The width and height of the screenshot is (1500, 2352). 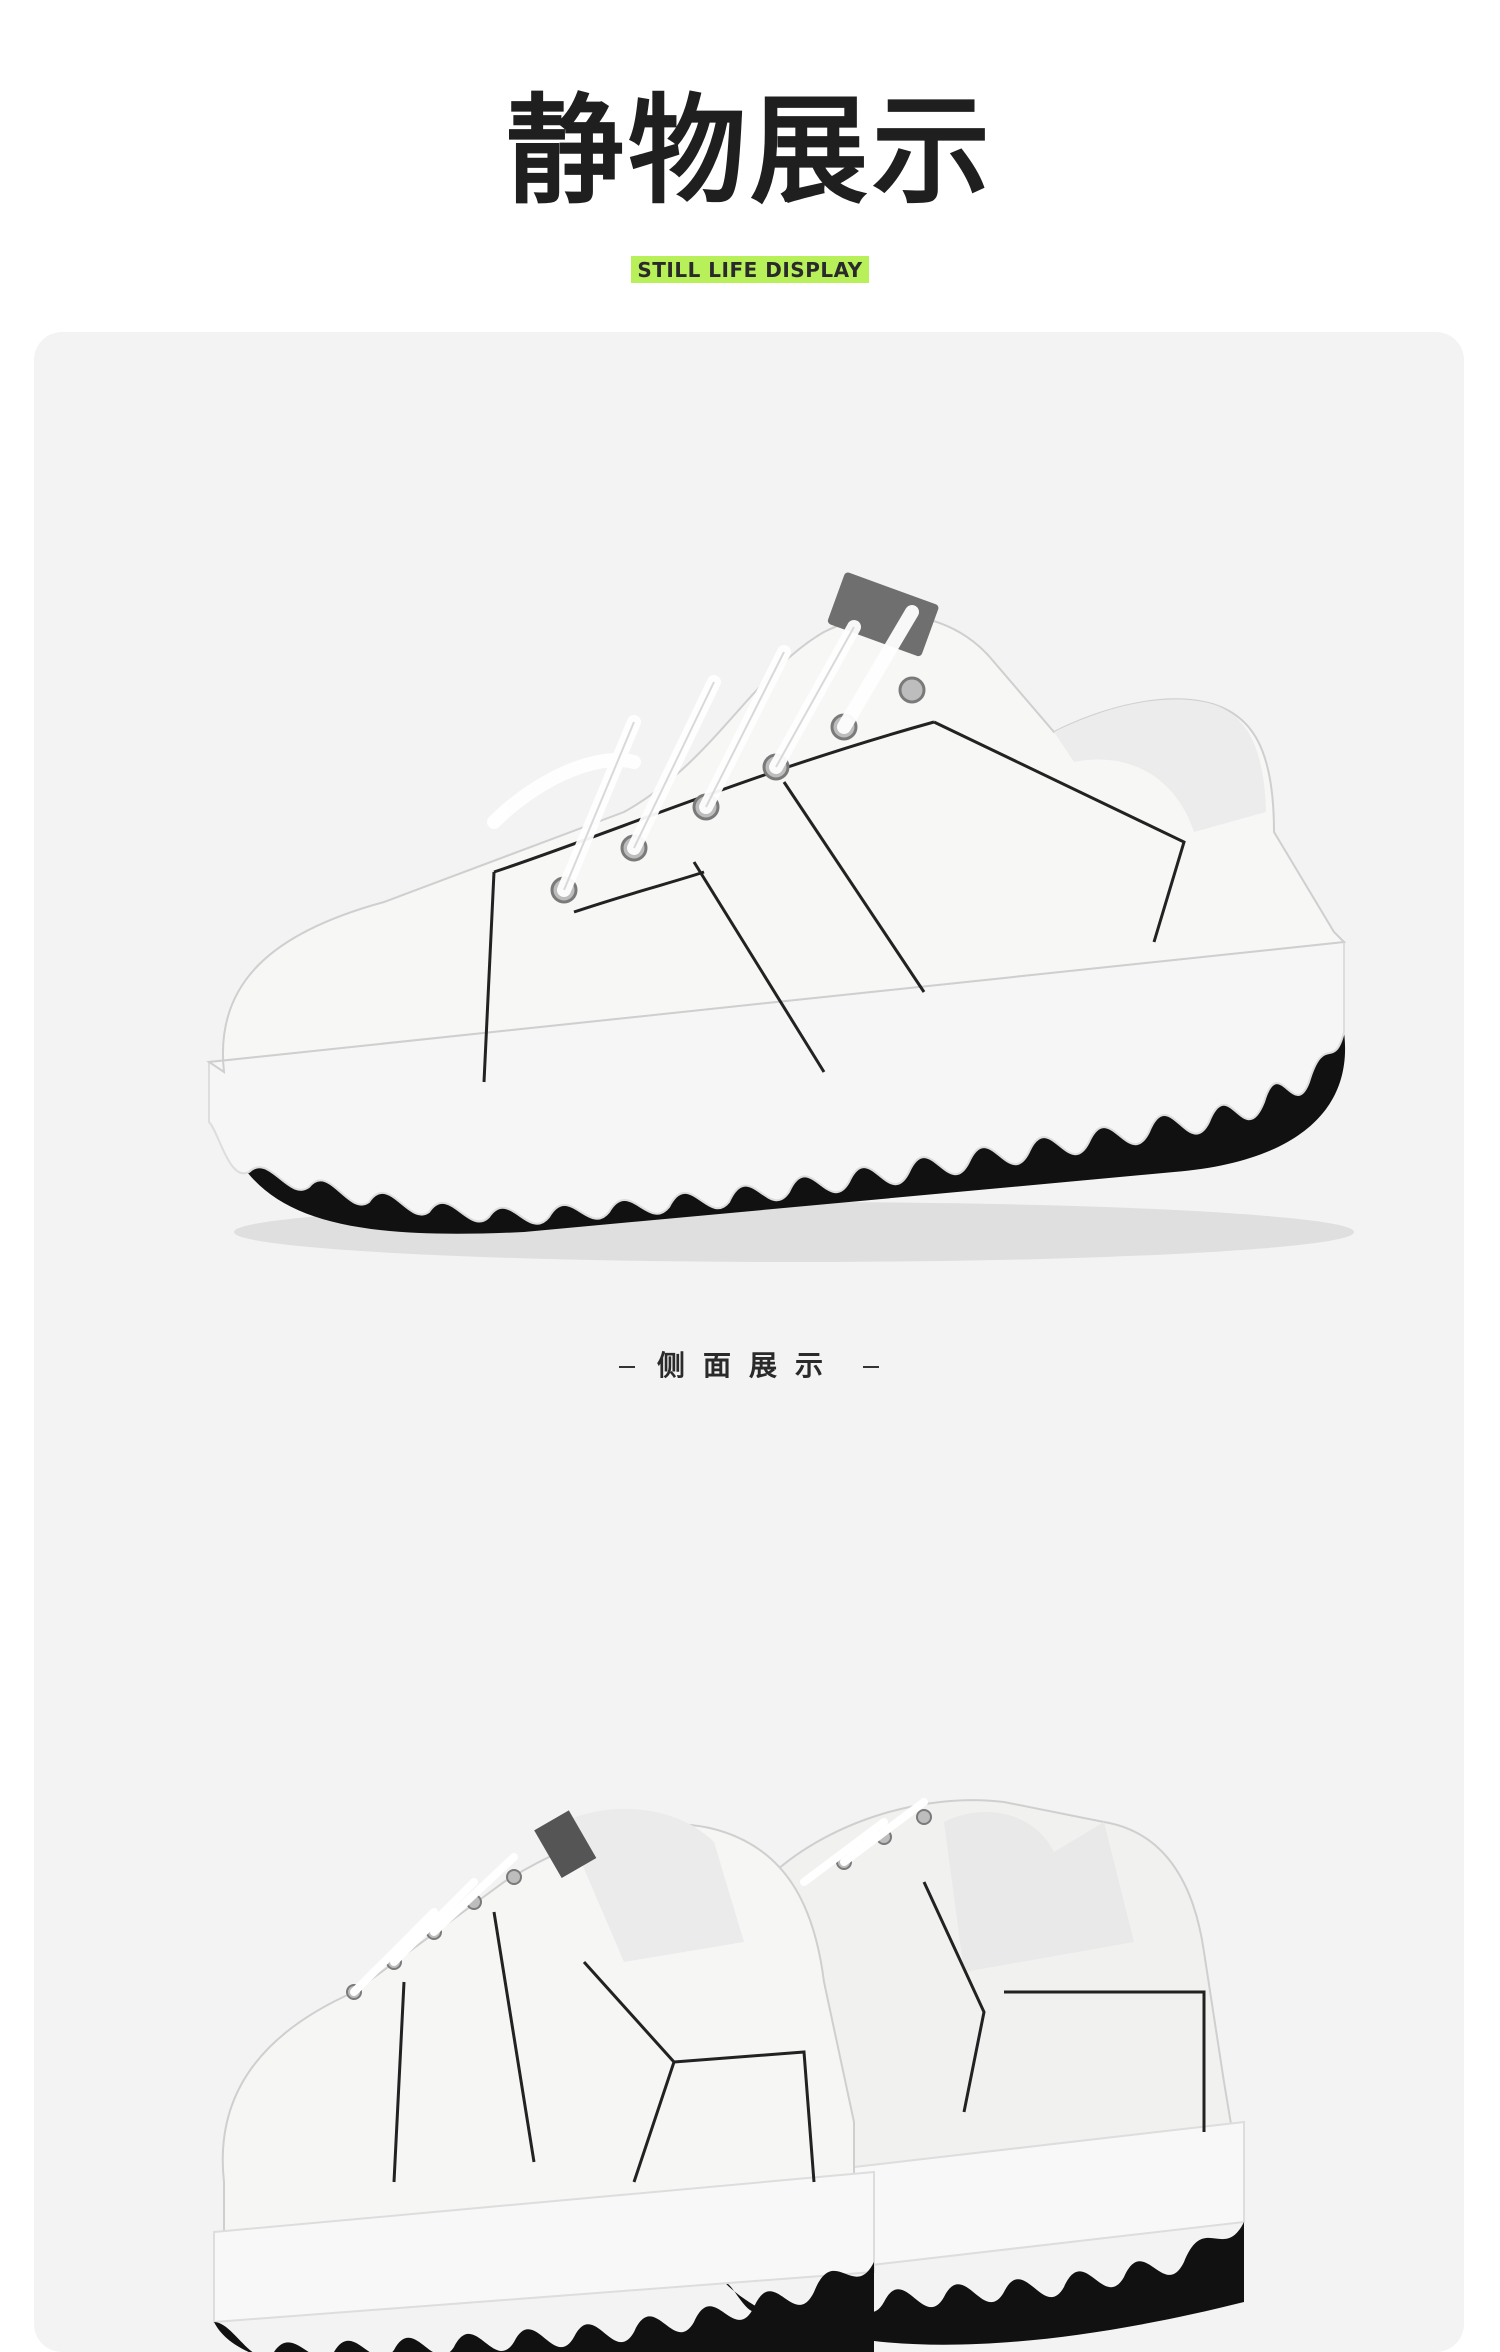 I want to click on side-view-caption-text: 侧面展示, so click(x=748, y=1365).